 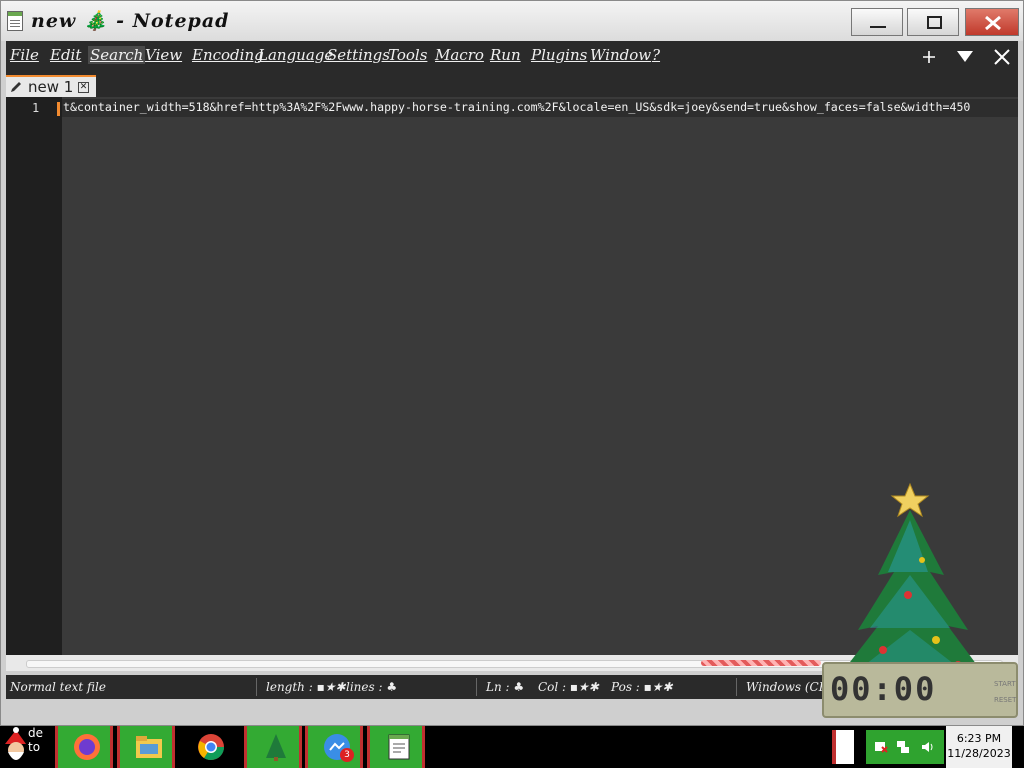 I want to click on restore-icon, so click(x=934, y=22).